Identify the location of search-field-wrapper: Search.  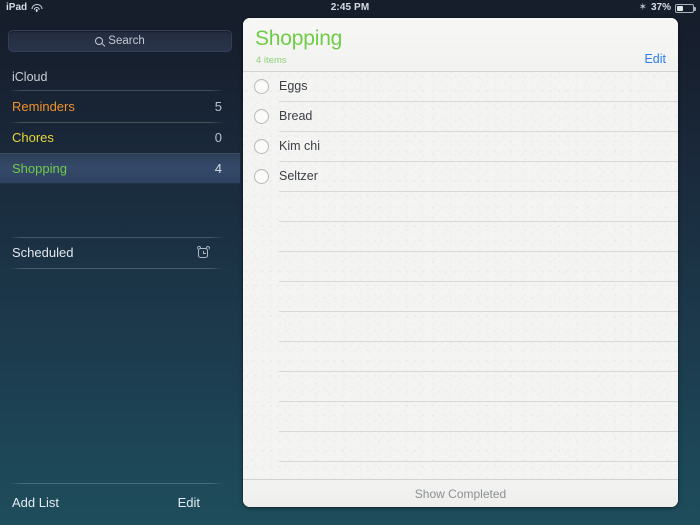
(120, 41).